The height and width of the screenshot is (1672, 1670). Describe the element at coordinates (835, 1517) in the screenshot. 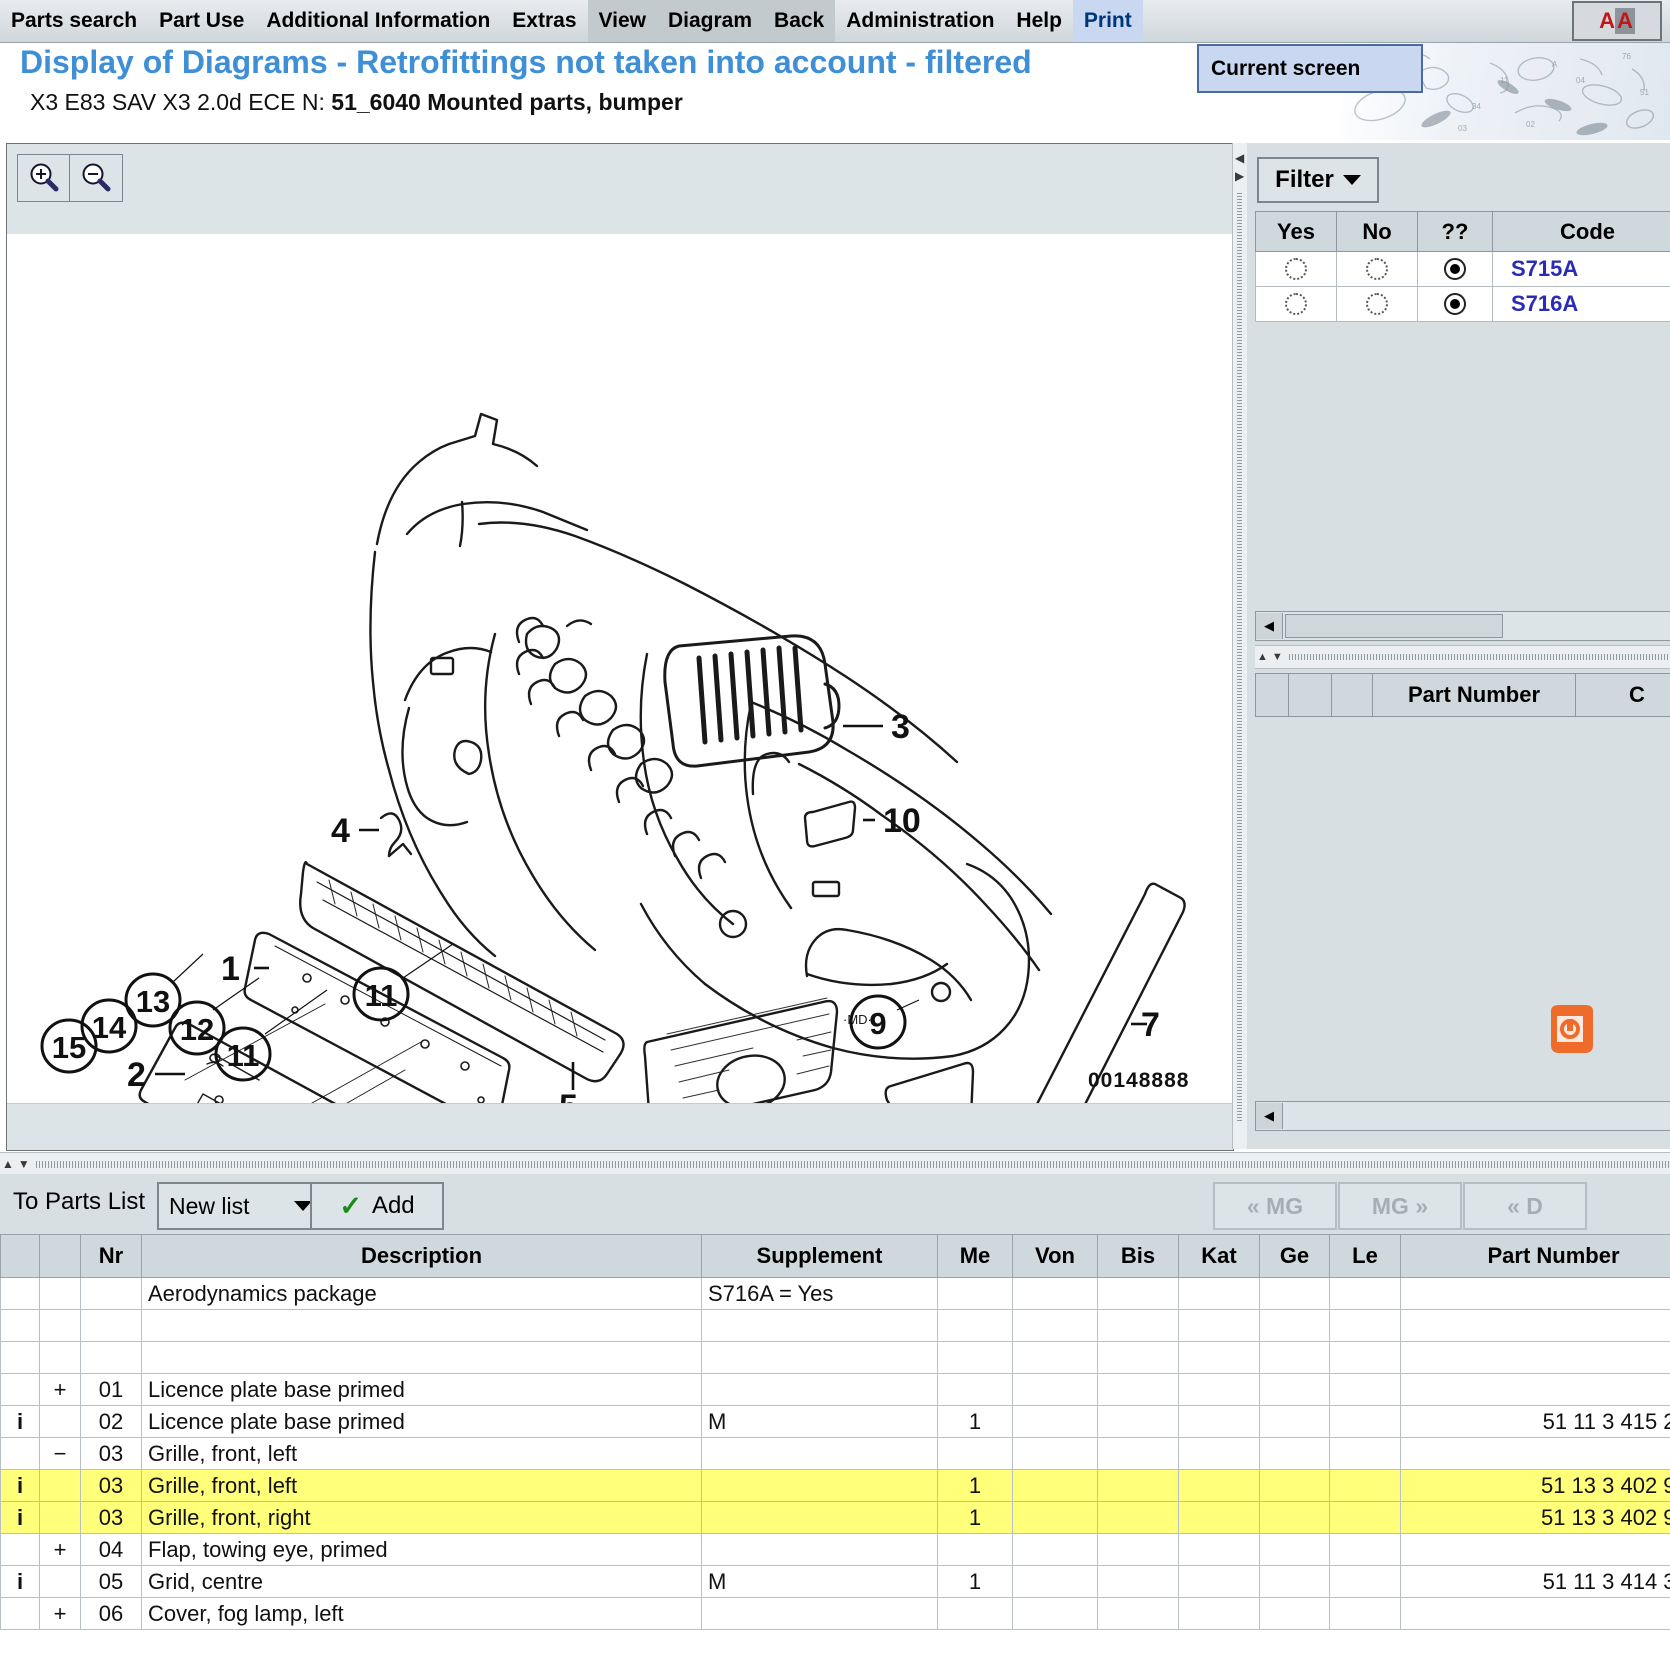

I see `table-row: i 03Grille, front, right 1 51 13 3 402 910` at that location.